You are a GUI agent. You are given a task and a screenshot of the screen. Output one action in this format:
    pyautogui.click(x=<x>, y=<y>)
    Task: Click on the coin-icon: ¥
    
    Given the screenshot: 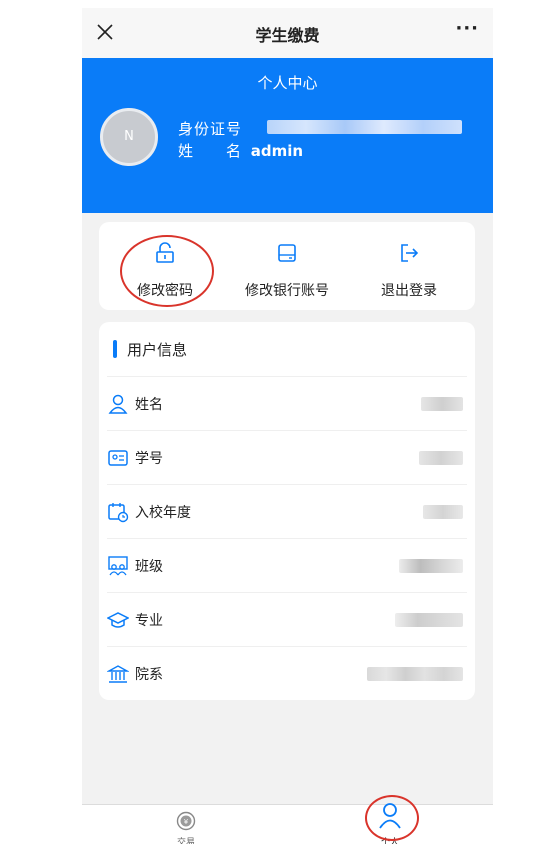 What is the action you would take?
    pyautogui.click(x=186, y=821)
    